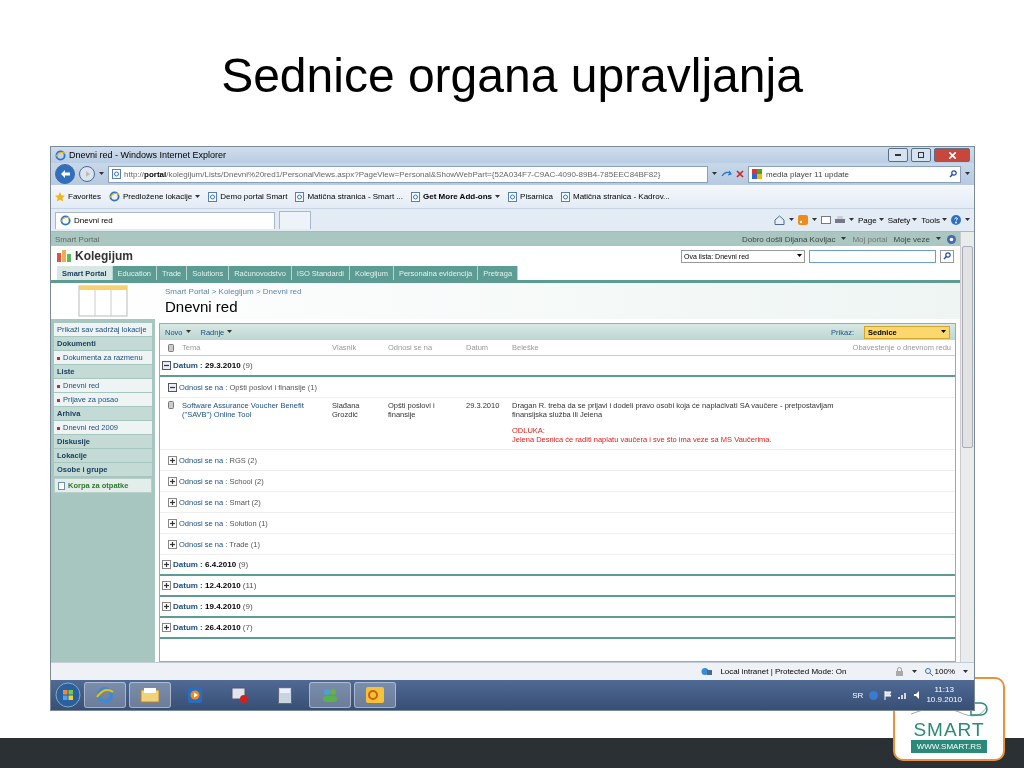  Describe the element at coordinates (854, 174) in the screenshot. I see `search-field: media player 11 update` at that location.